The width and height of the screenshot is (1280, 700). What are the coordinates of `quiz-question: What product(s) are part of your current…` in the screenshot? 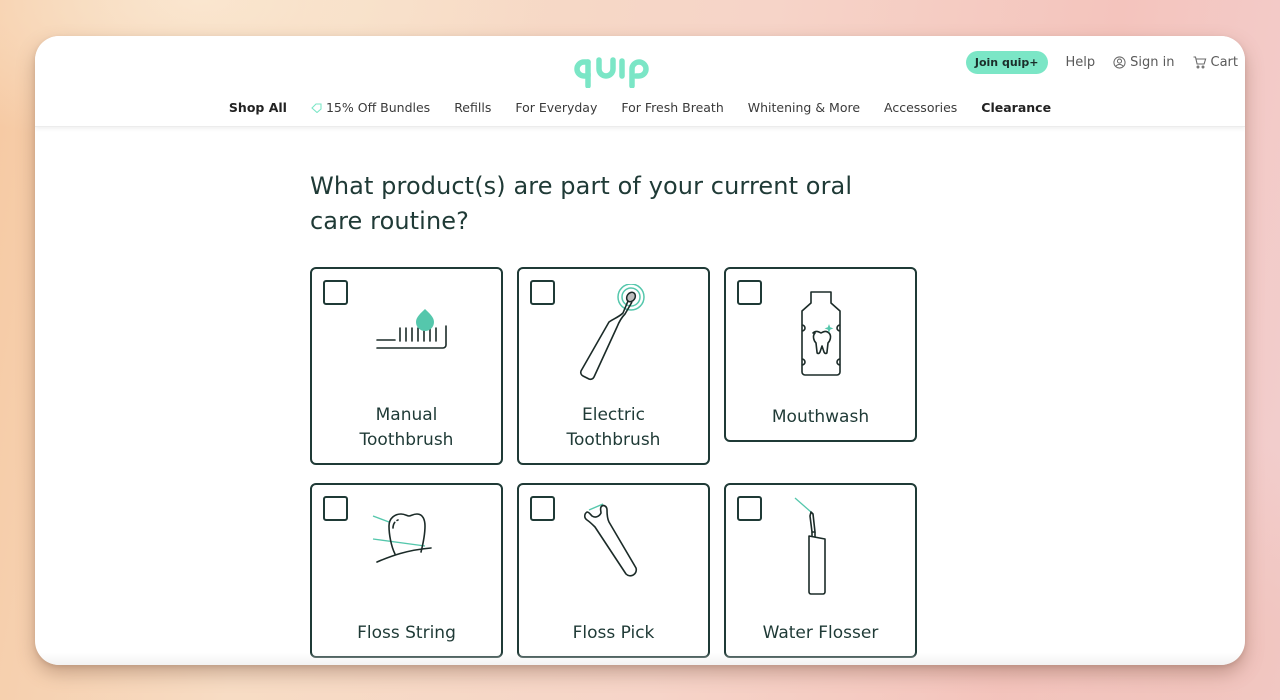 It's located at (581, 203).